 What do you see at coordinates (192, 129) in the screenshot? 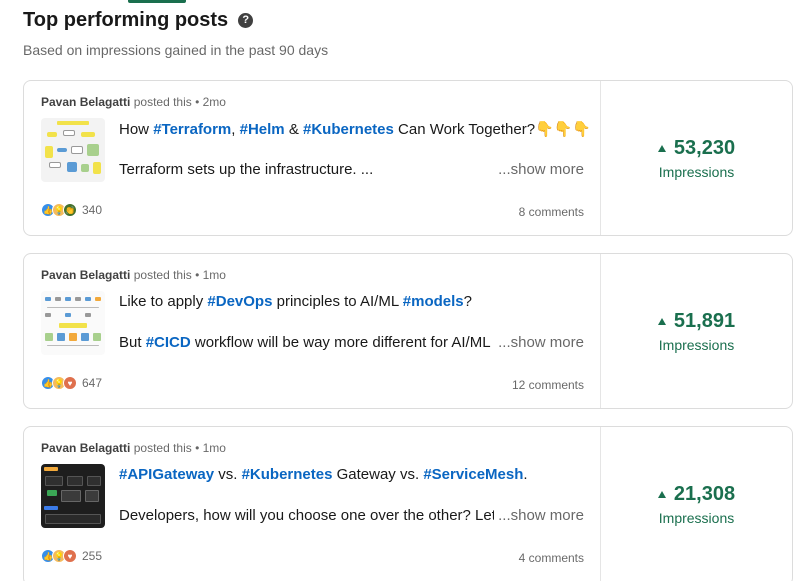
I see `hashtag-link: #Terraform` at bounding box center [192, 129].